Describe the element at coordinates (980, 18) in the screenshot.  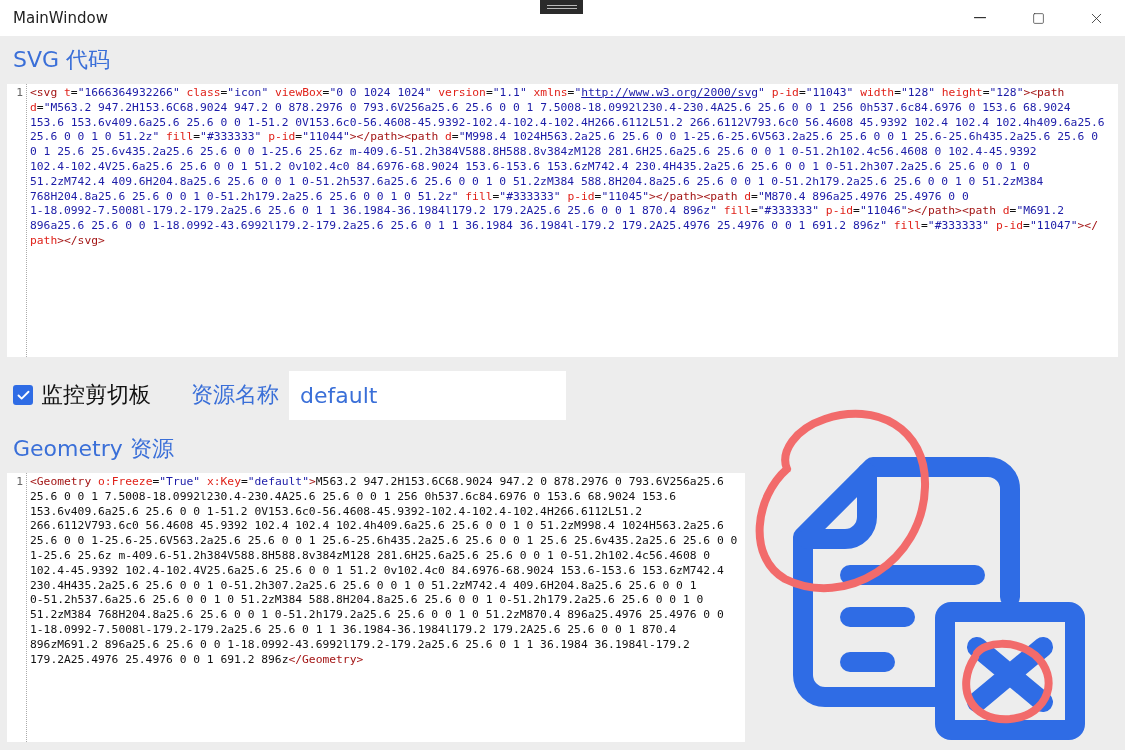
I see `minimize-icon` at that location.